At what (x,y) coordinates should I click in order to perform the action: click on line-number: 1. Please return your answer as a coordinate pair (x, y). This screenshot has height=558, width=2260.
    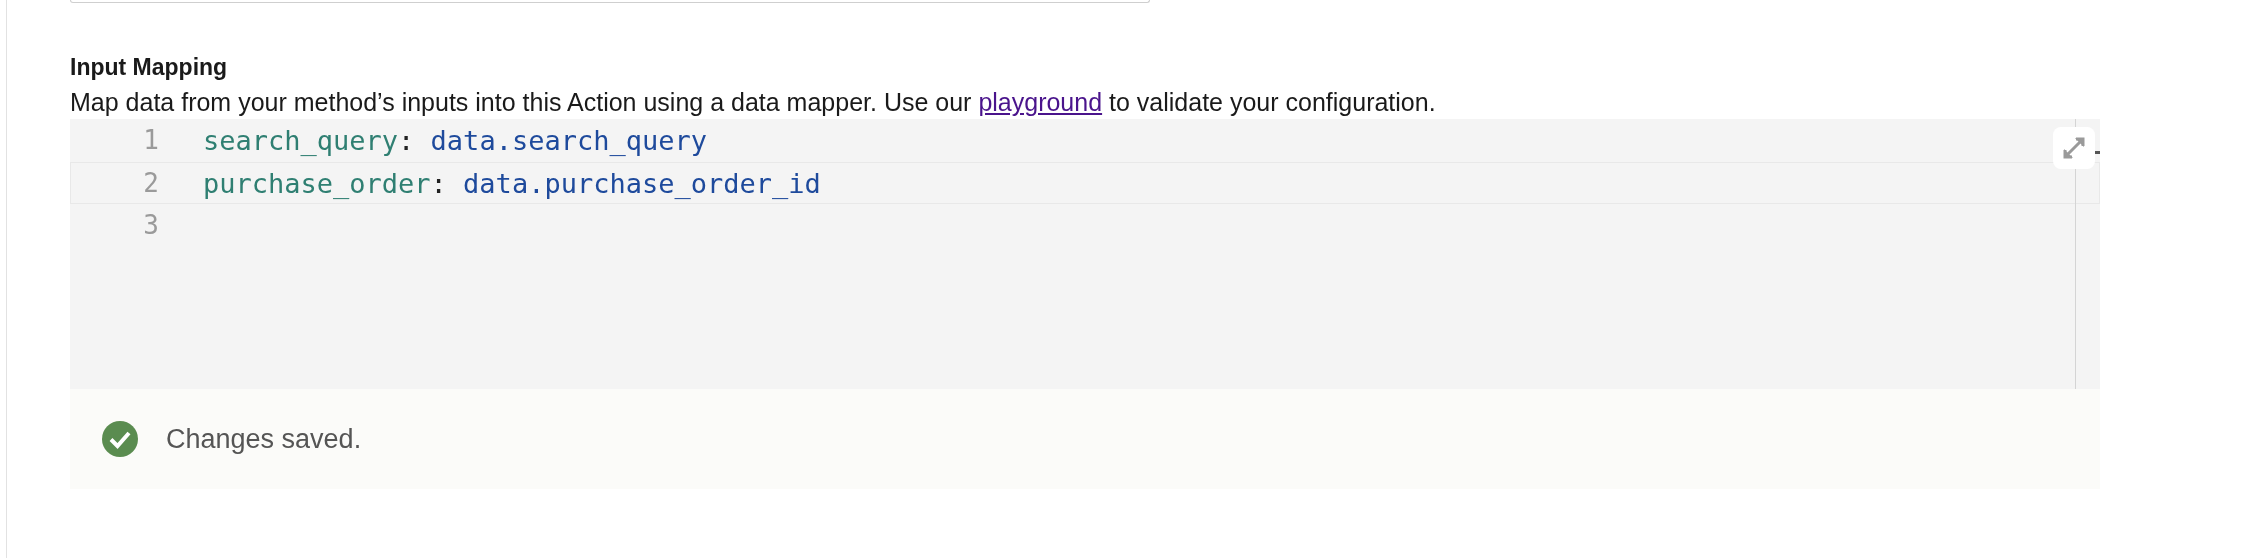
    Looking at the image, I should click on (150, 140).